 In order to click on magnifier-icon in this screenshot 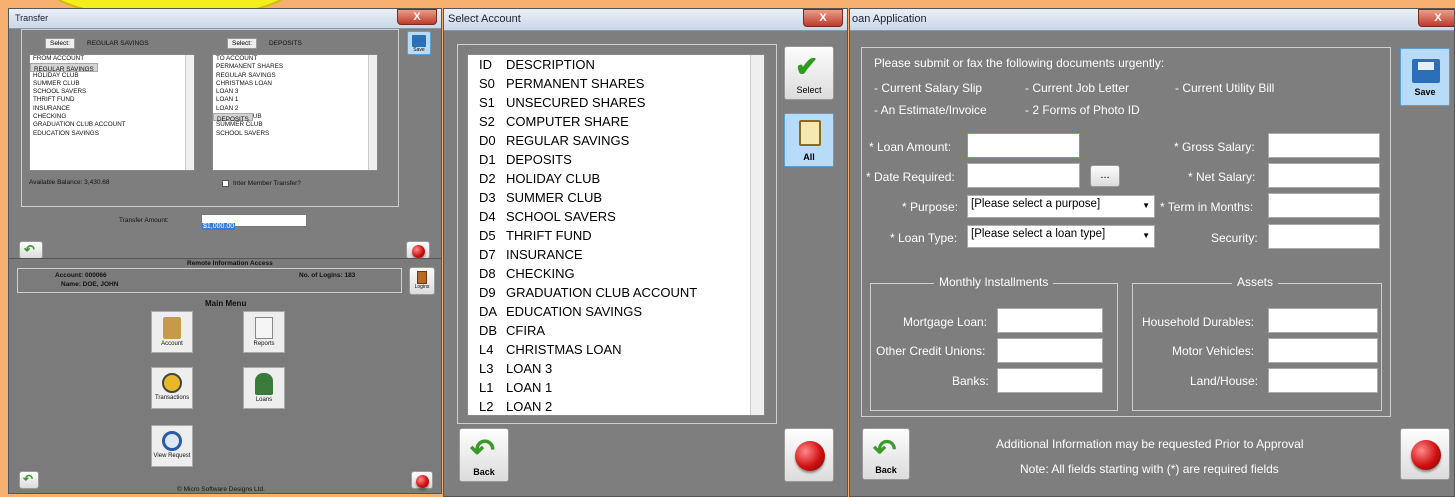, I will do `click(172, 441)`.